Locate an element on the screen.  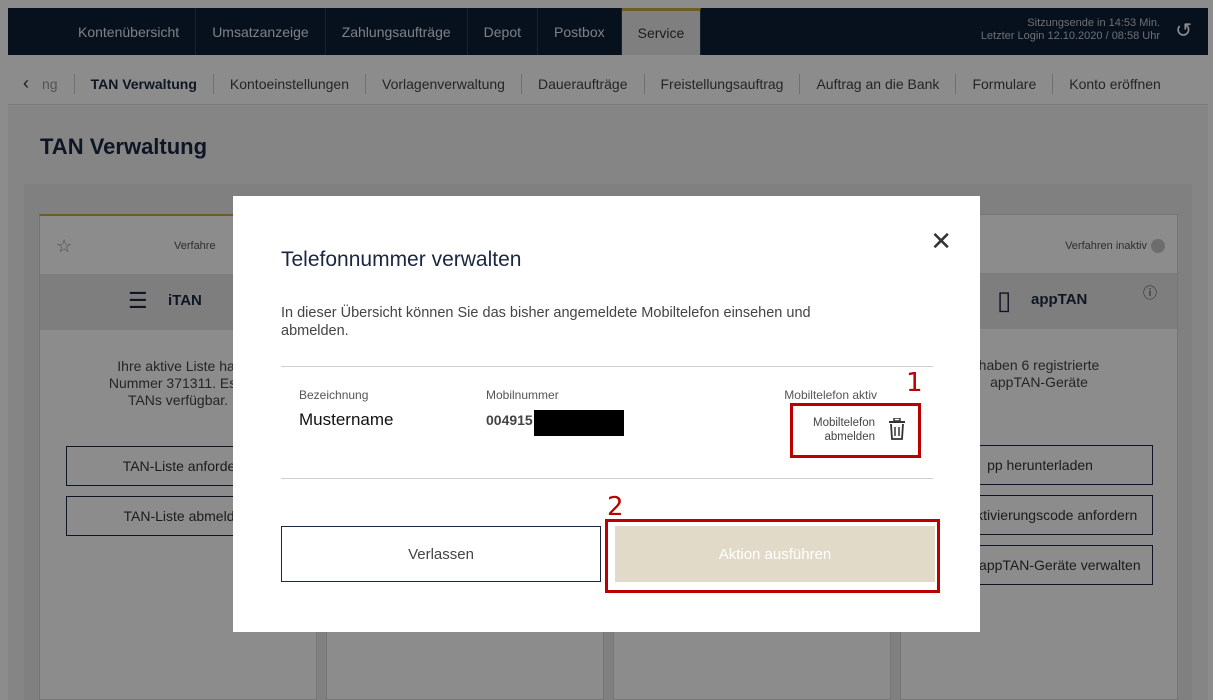
close-icon: ✕ is located at coordinates (941, 241).